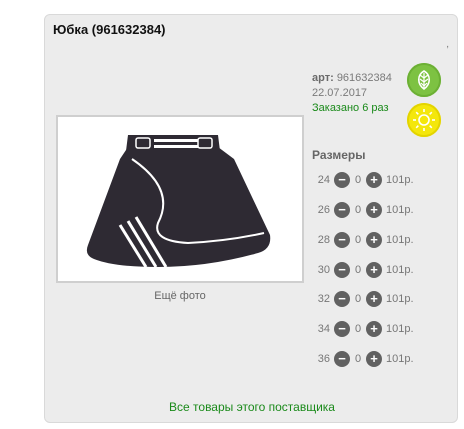 This screenshot has height=429, width=464. Describe the element at coordinates (350, 108) in the screenshot. I see `ordered-count: Заказано 6 раз` at that location.